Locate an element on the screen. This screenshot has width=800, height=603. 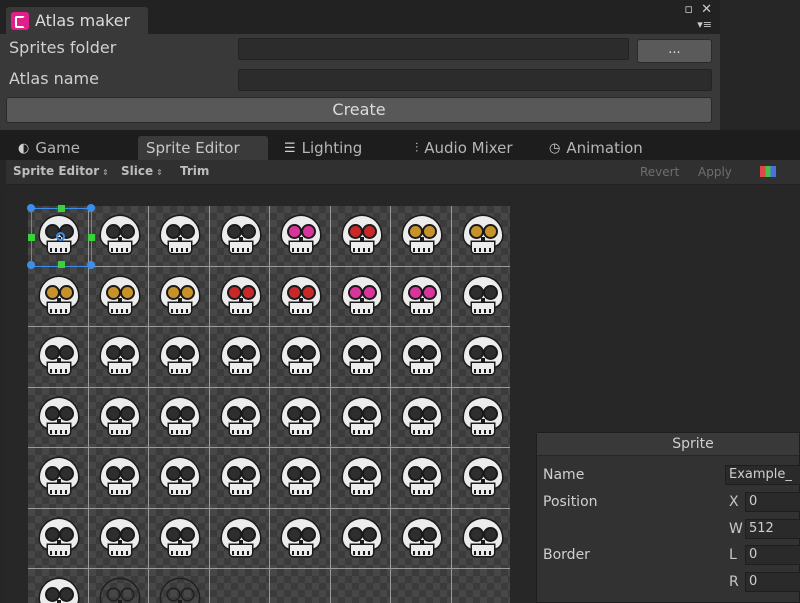
tab-animation: ◷ Animation is located at coordinates (596, 148).